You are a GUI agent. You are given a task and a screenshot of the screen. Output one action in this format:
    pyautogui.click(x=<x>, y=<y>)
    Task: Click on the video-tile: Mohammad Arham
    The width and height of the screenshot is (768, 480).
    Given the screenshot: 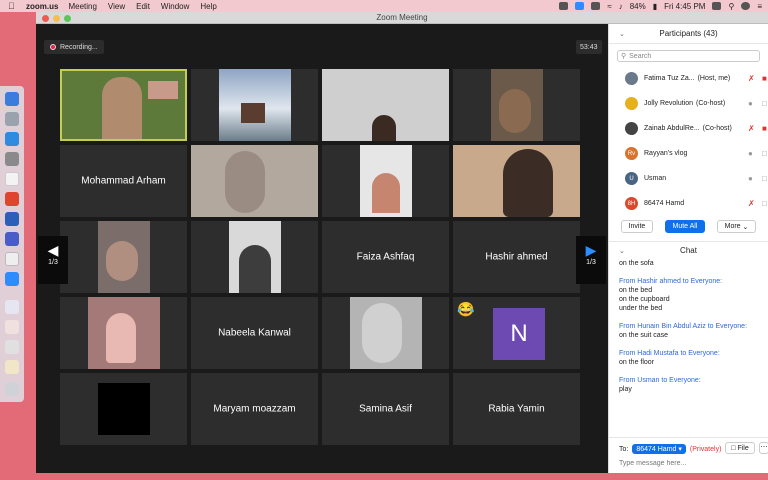 What is the action you would take?
    pyautogui.click(x=123, y=181)
    